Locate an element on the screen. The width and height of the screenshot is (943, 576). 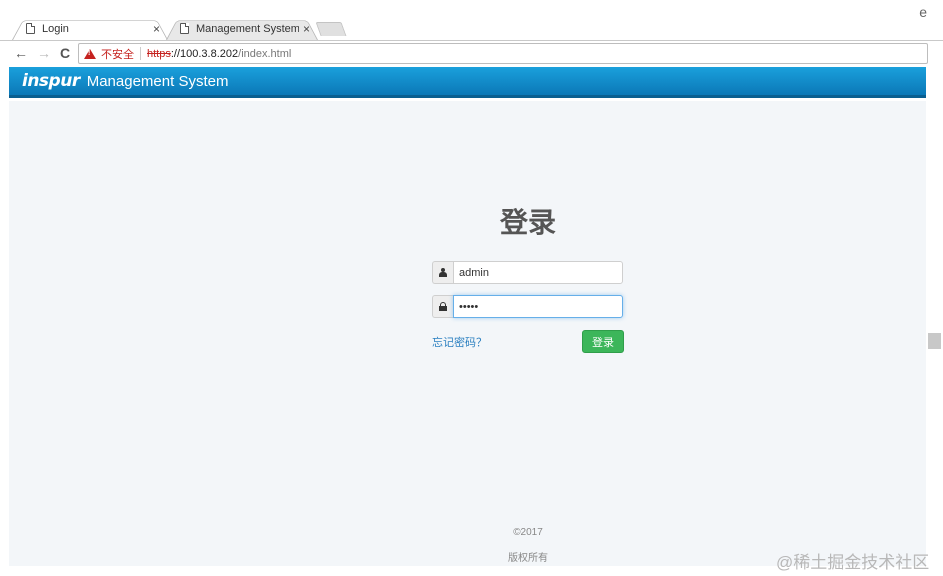
forgot-password-link: 忘记密码？ is located at coordinates (459, 342).